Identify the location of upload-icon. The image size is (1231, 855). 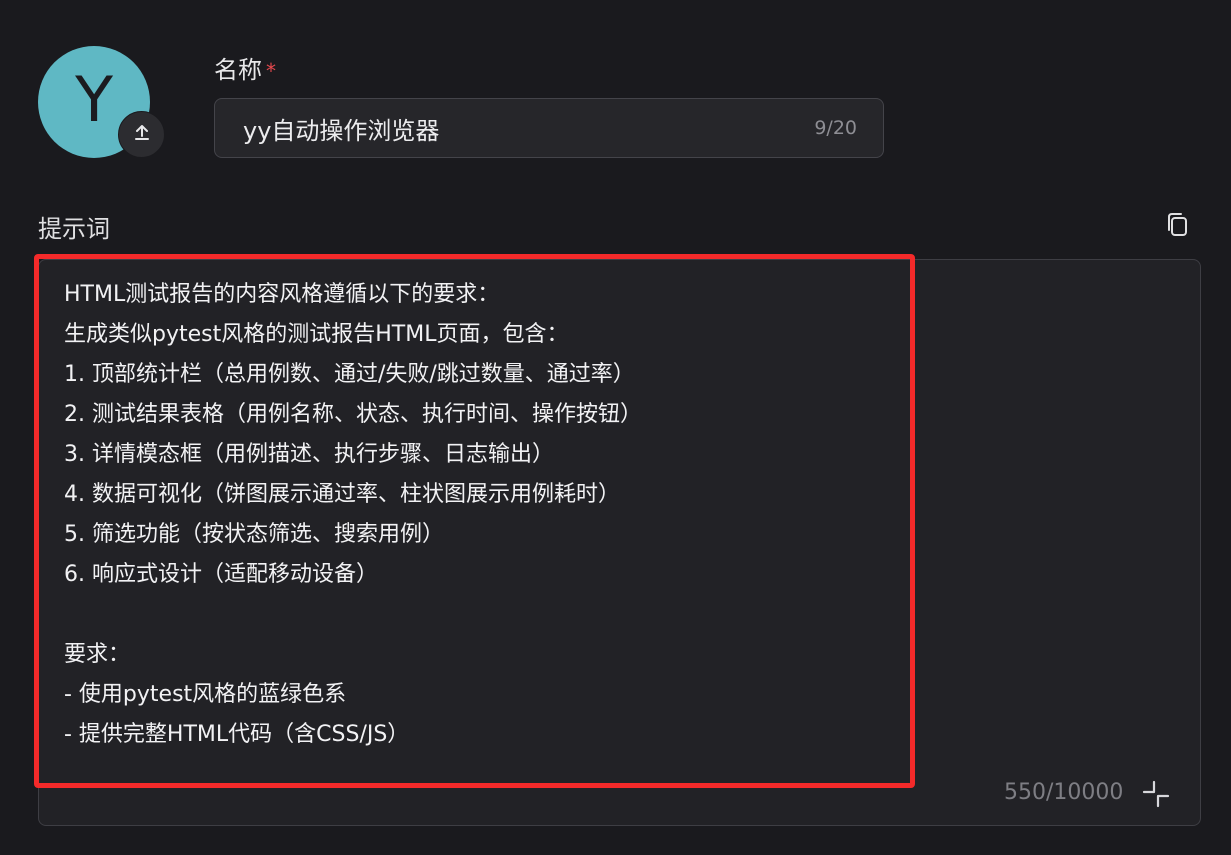
(142, 135).